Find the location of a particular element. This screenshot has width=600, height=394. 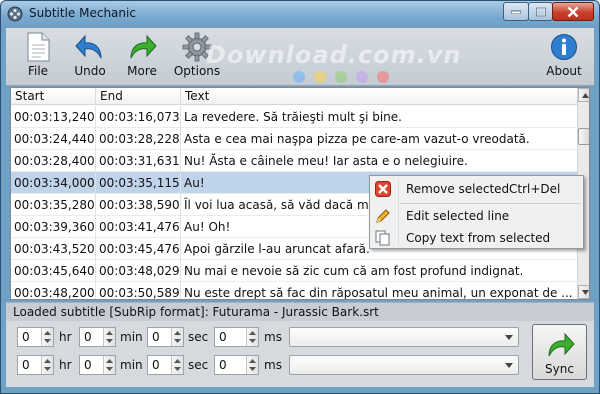

column-header-start: Start is located at coordinates (53, 96).